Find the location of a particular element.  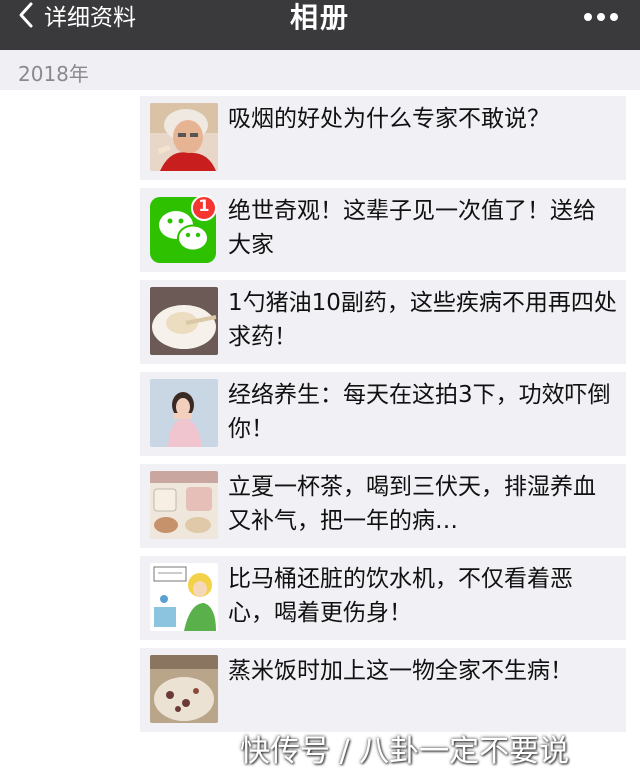

album-item-text: 比马桶还脏的饮水机，不仅看着恶心，喝着更伤身！ is located at coordinates (400, 596).